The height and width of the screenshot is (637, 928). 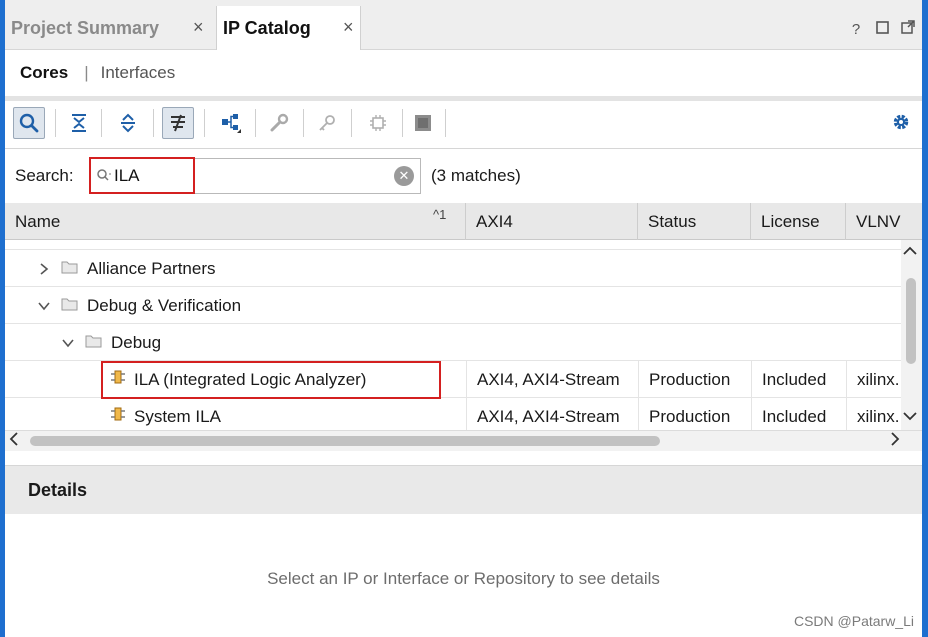 What do you see at coordinates (463, 25) in the screenshot?
I see `tab-bar: Project Summary × IP Catalog × ?` at bounding box center [463, 25].